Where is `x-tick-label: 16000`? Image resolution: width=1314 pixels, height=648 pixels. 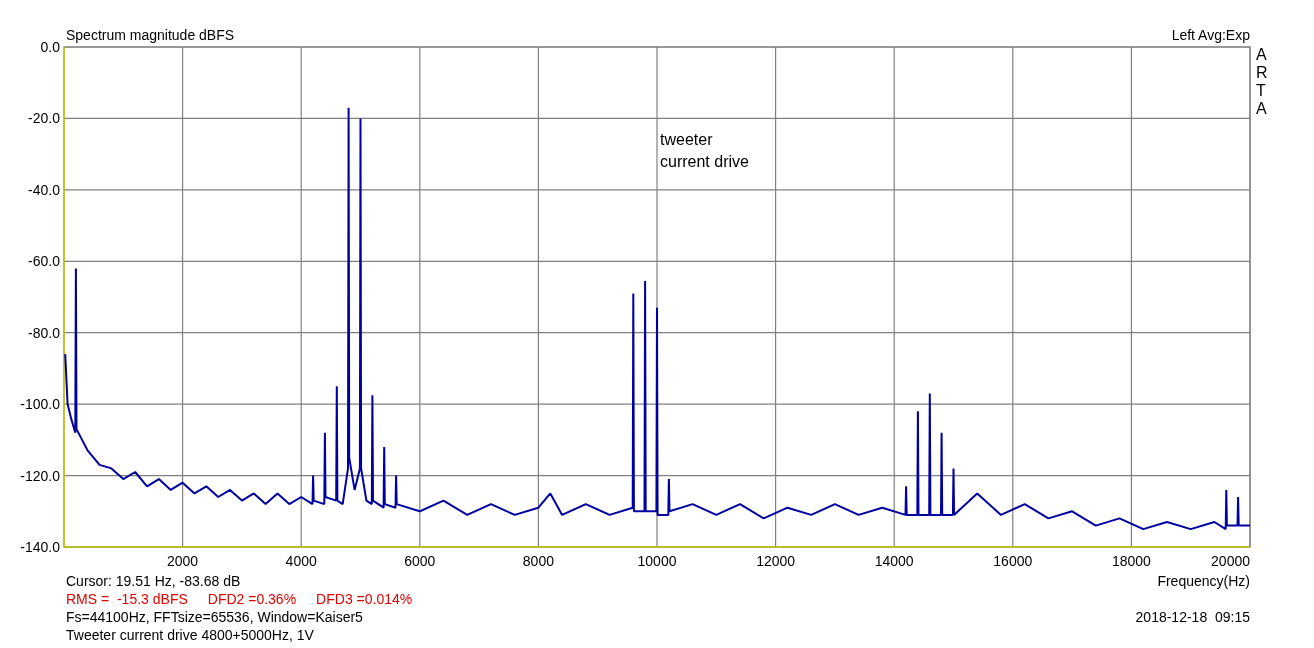 x-tick-label: 16000 is located at coordinates (1013, 561).